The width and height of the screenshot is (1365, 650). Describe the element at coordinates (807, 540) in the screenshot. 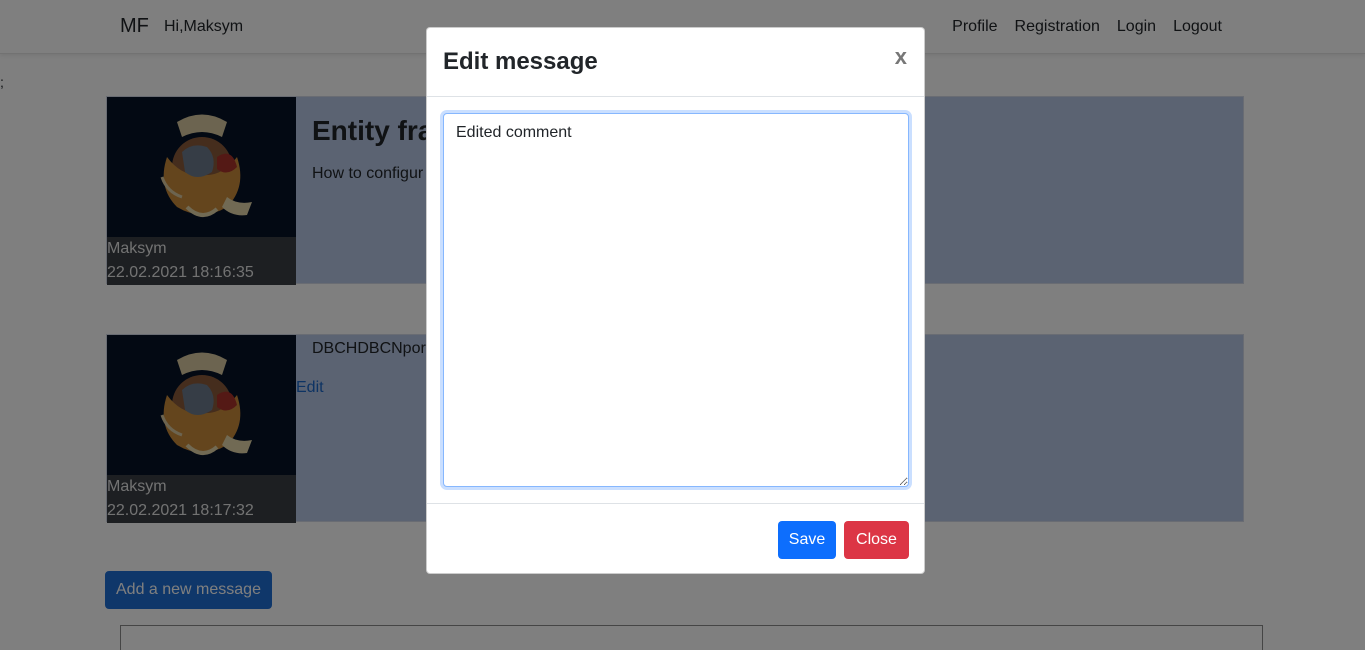

I see `save-button: Save` at that location.